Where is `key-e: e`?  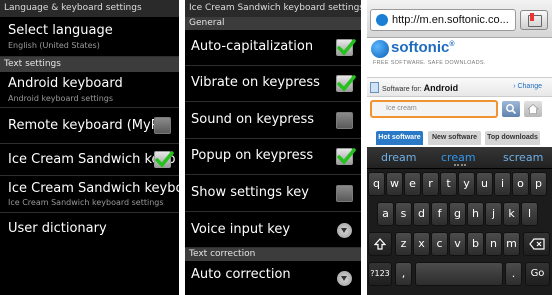 key-e: e is located at coordinates (412, 184).